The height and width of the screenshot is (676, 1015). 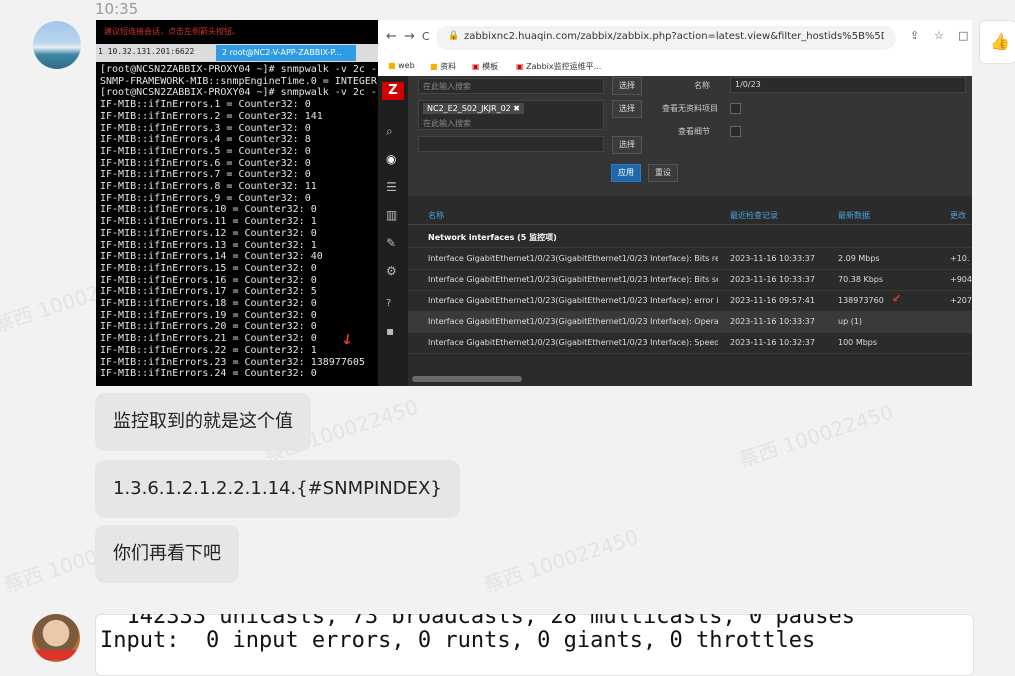 I want to click on table-header: 名称 最近检查记录 最新数据 更改, so click(x=690, y=215).